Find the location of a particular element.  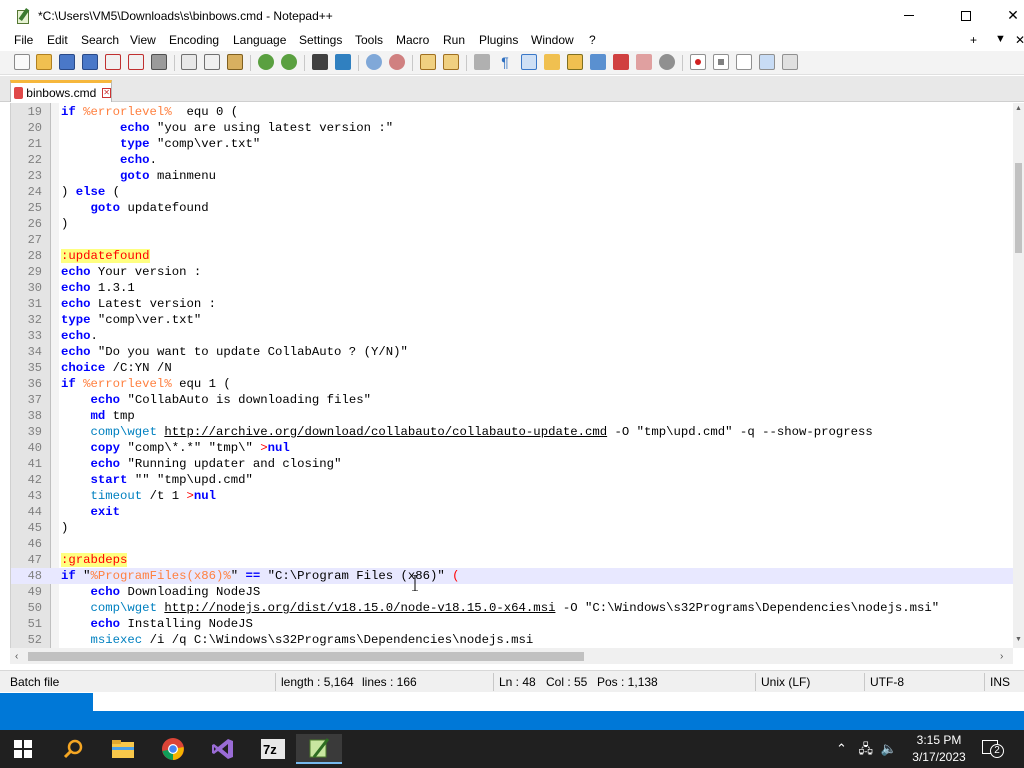

close-button: ✕ is located at coordinates (1007, 15).